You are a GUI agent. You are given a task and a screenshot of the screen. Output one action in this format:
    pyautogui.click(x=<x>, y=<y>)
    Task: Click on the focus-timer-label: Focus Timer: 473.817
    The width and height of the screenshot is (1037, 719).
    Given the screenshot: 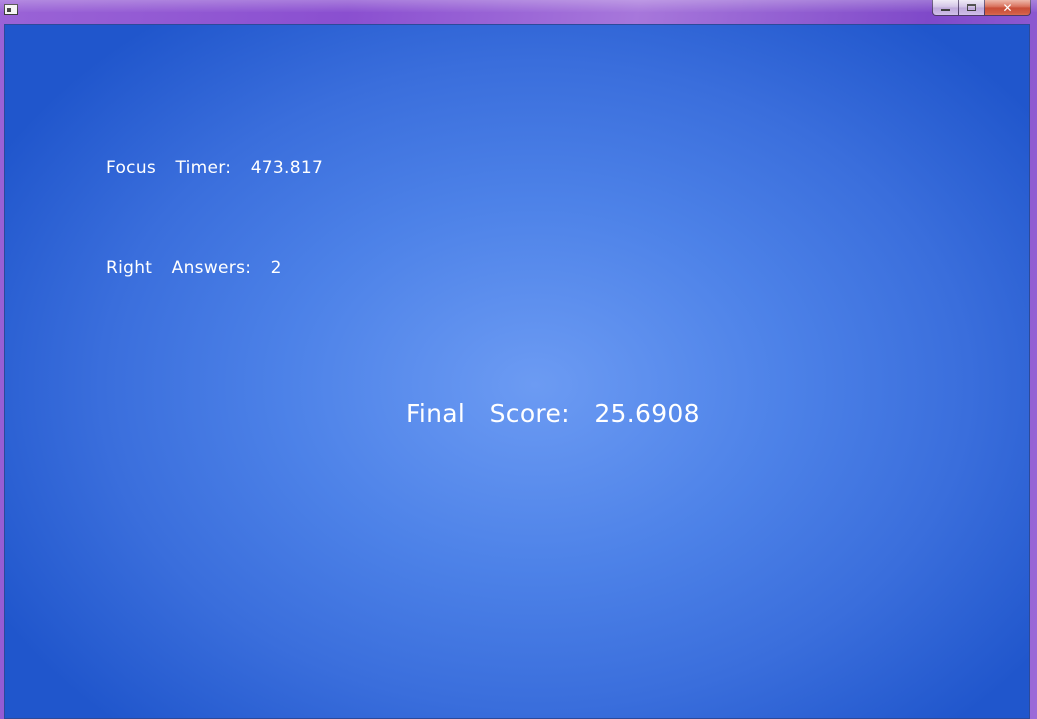 What is the action you would take?
    pyautogui.click(x=215, y=168)
    